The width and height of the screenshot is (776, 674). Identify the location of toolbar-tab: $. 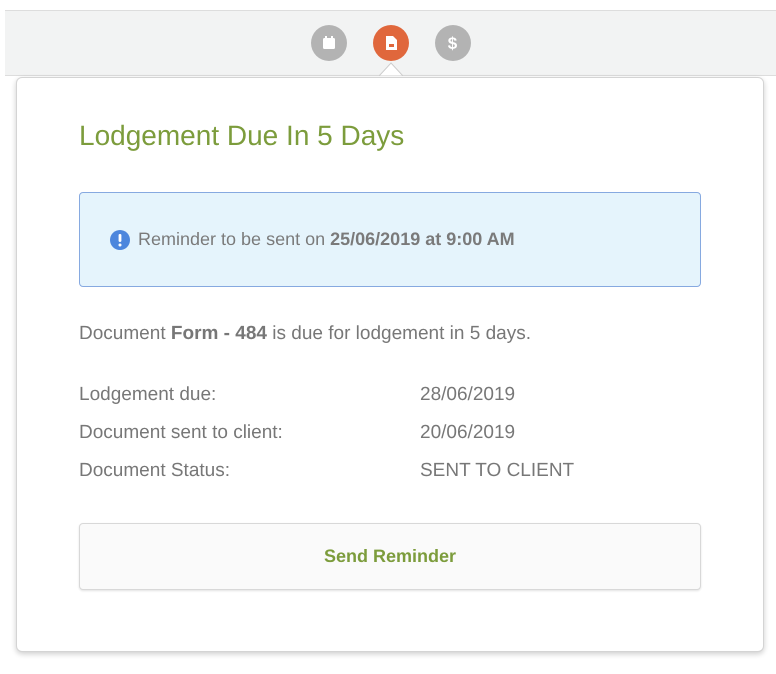
(452, 43).